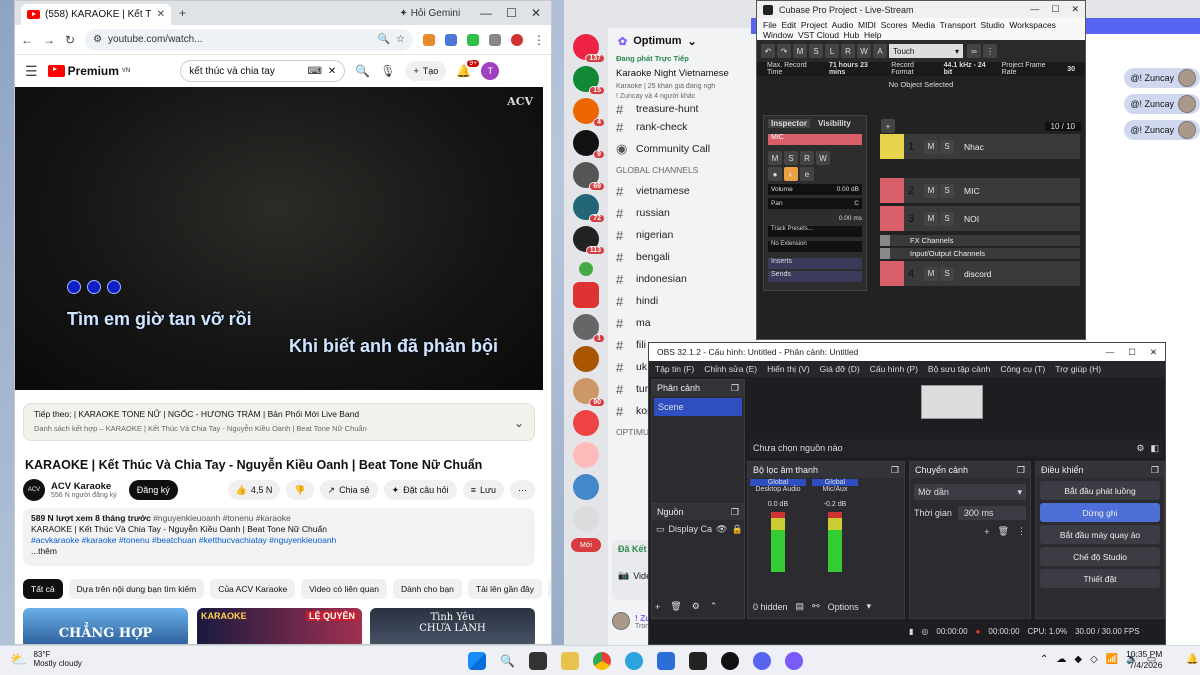 The width and height of the screenshot is (1200, 675). What do you see at coordinates (300, 490) in the screenshot?
I see `dislike-button: 👎` at bounding box center [300, 490].